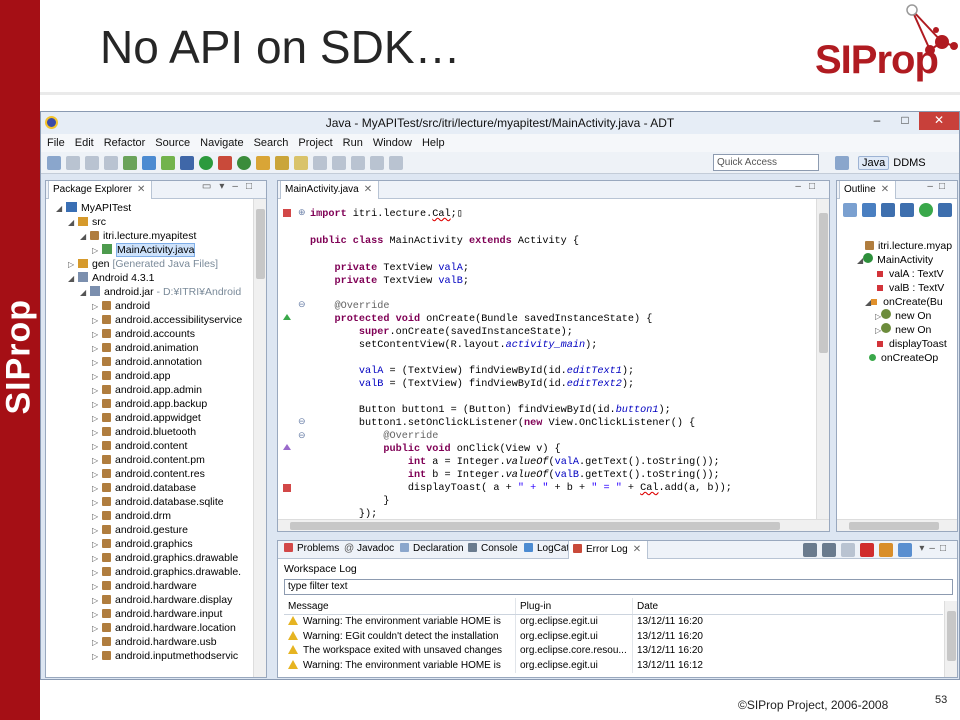  Describe the element at coordinates (939, 121) in the screenshot. I see `close-icon: ✕` at that location.